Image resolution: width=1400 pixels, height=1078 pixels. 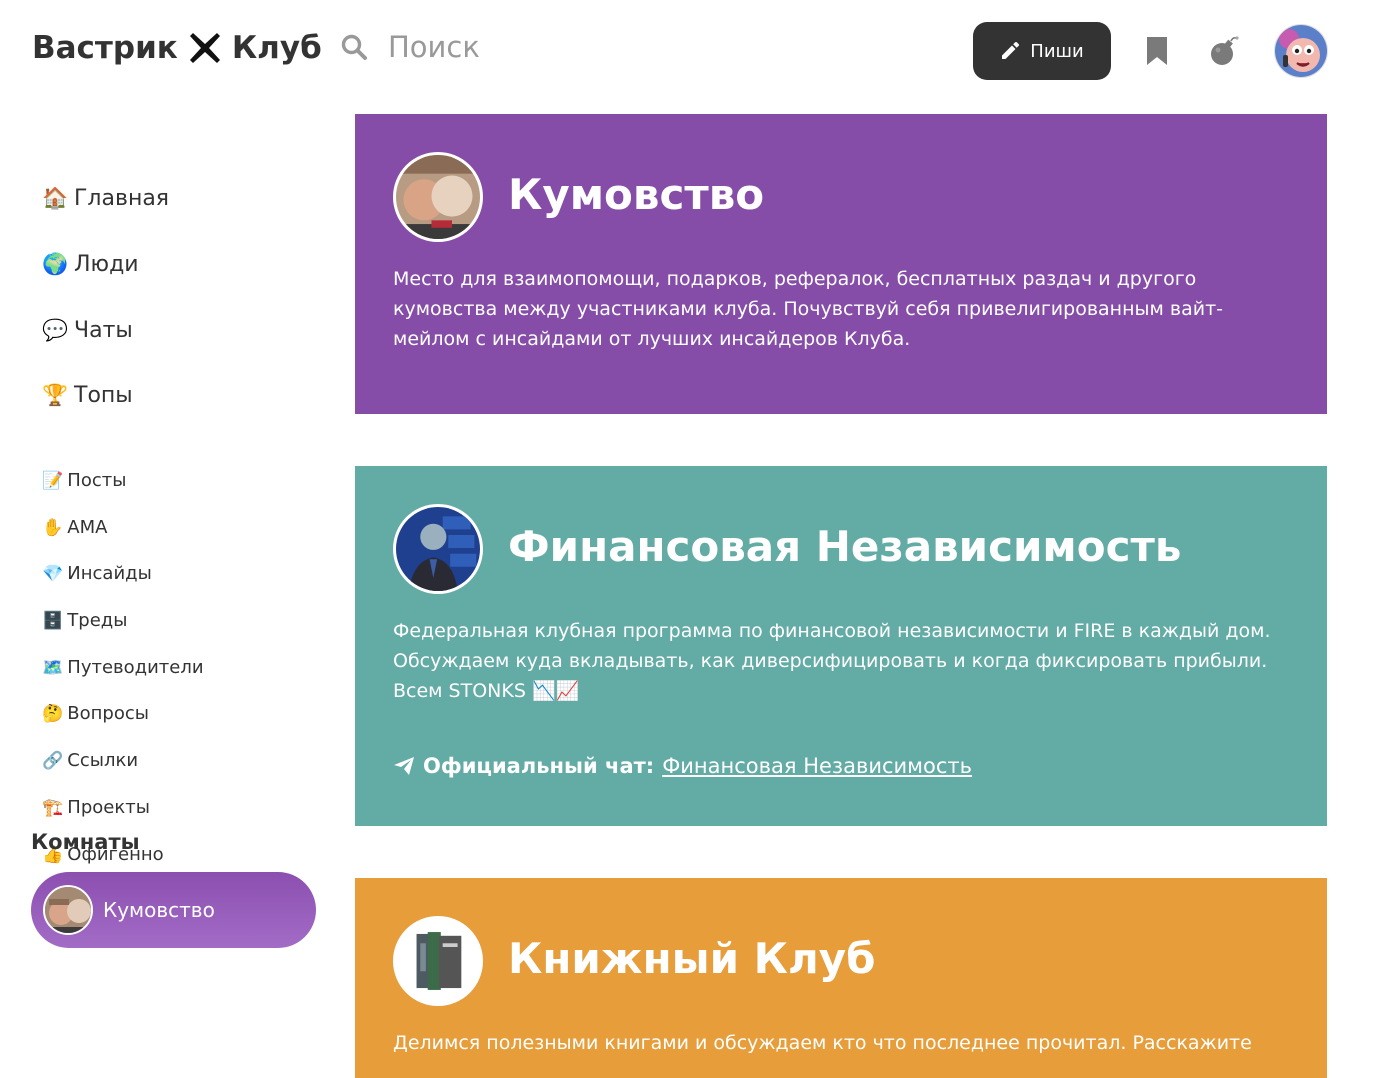 I want to click on thinking-face-icon: 🤔, so click(x=53, y=713).